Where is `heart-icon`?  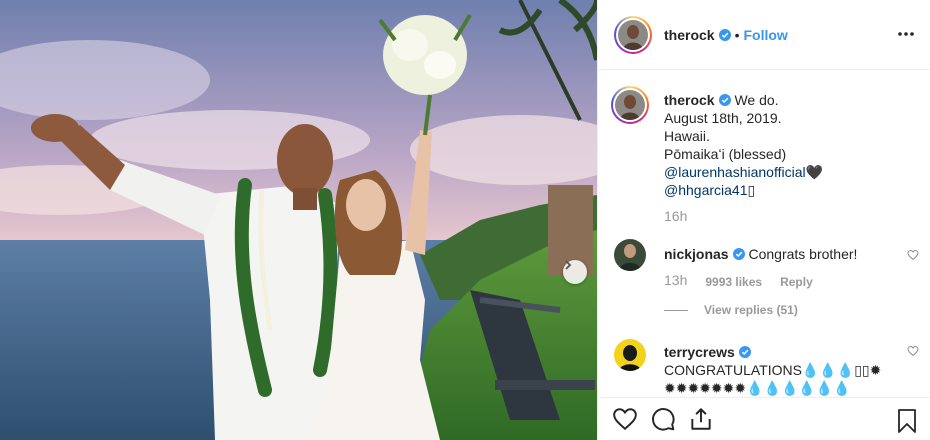 heart-icon is located at coordinates (625, 419).